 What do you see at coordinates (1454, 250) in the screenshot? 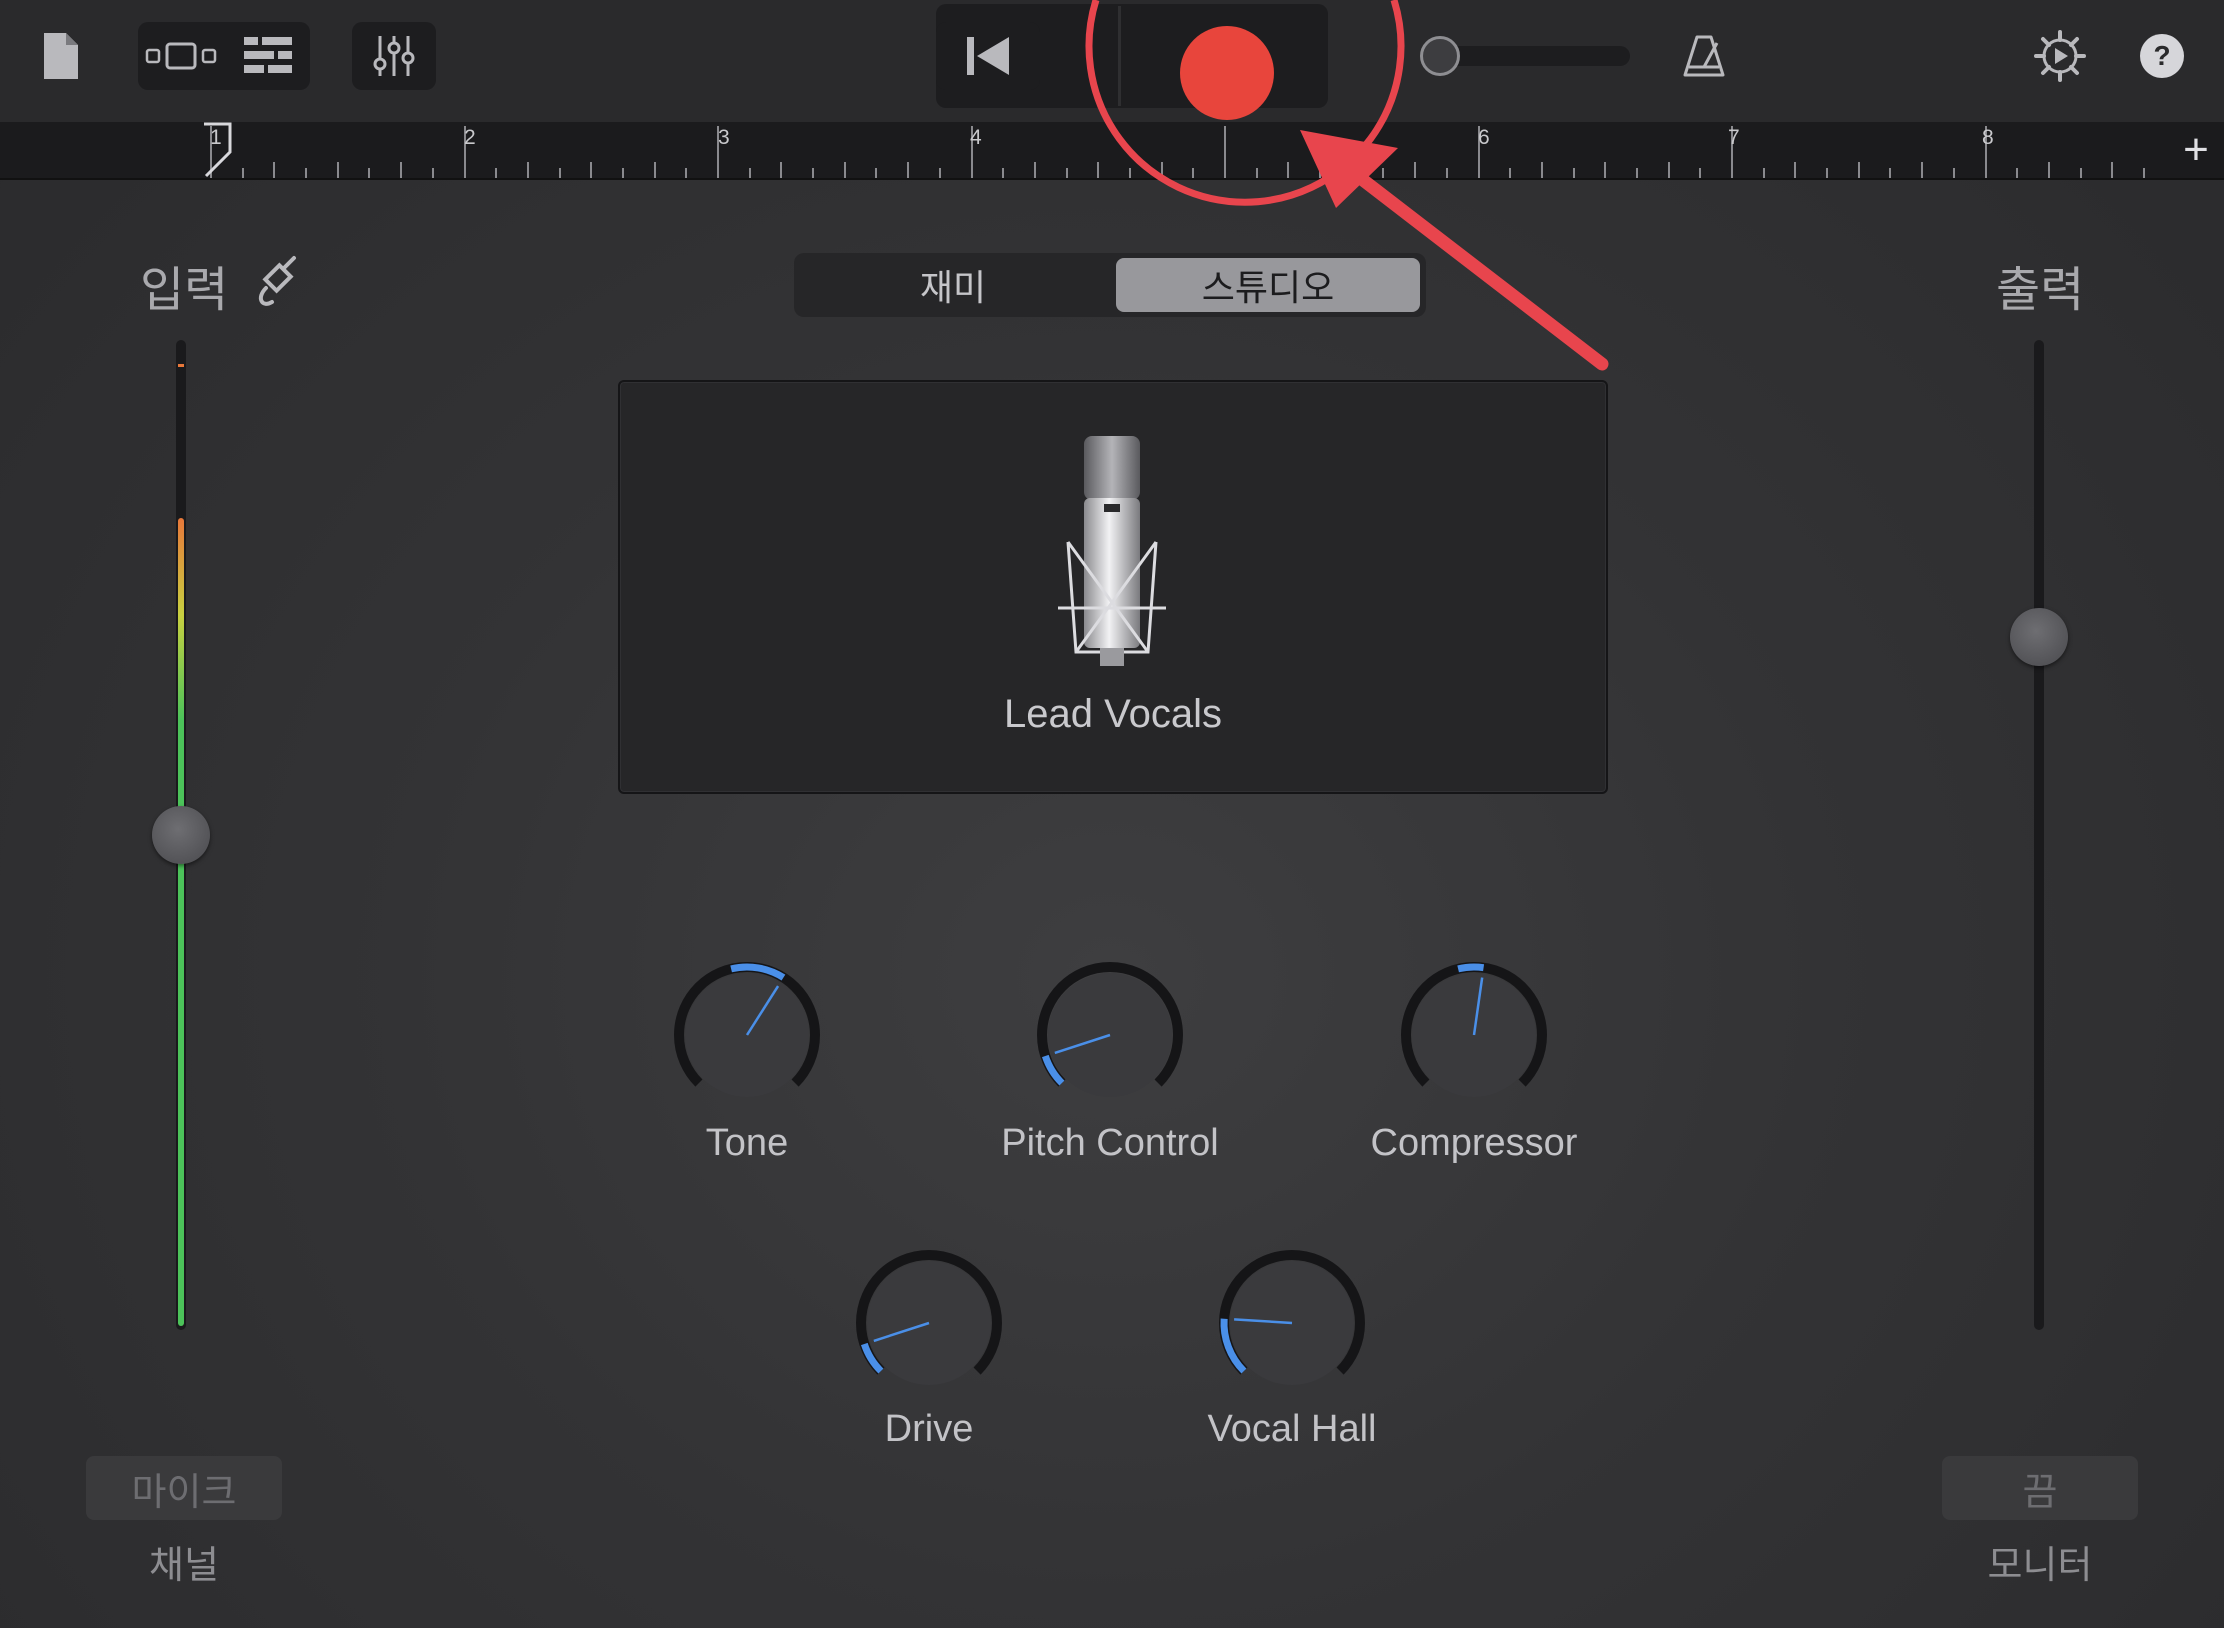
I see `annotation-arrow` at bounding box center [1454, 250].